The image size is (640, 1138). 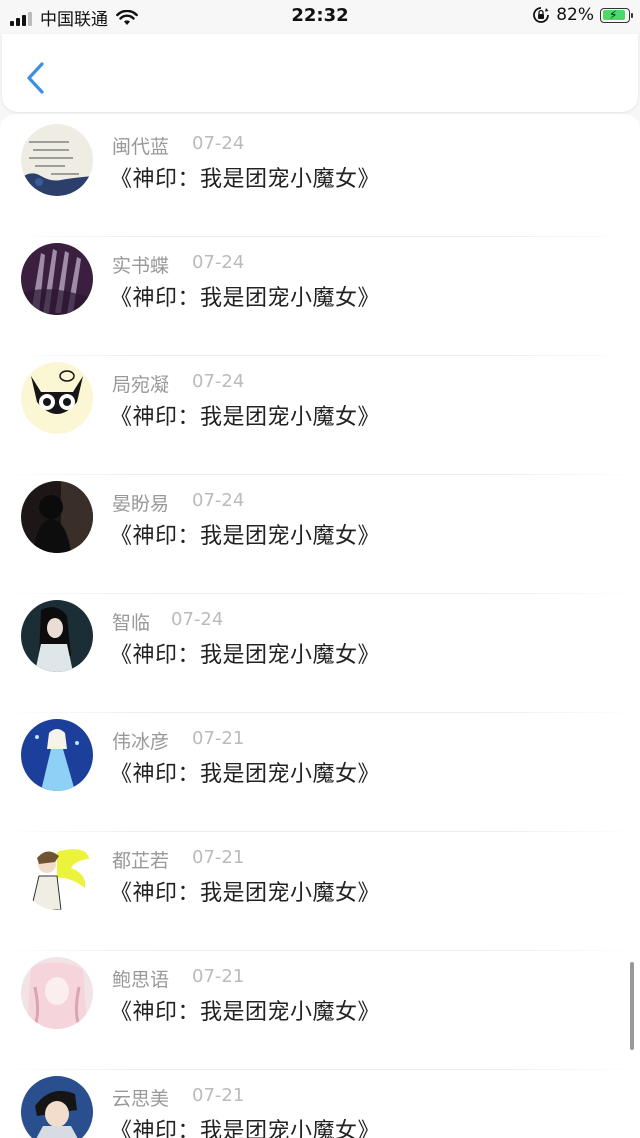 I want to click on list-item: 都芷若 07-21 《神印：我是团宠小魔女》, so click(x=320, y=891).